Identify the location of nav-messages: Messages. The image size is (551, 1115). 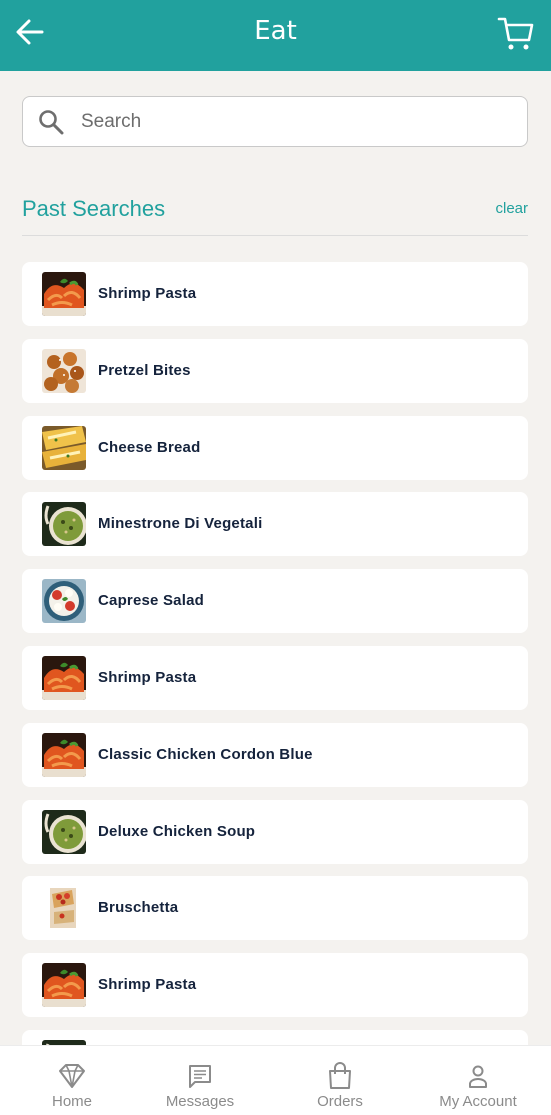
(200, 1080).